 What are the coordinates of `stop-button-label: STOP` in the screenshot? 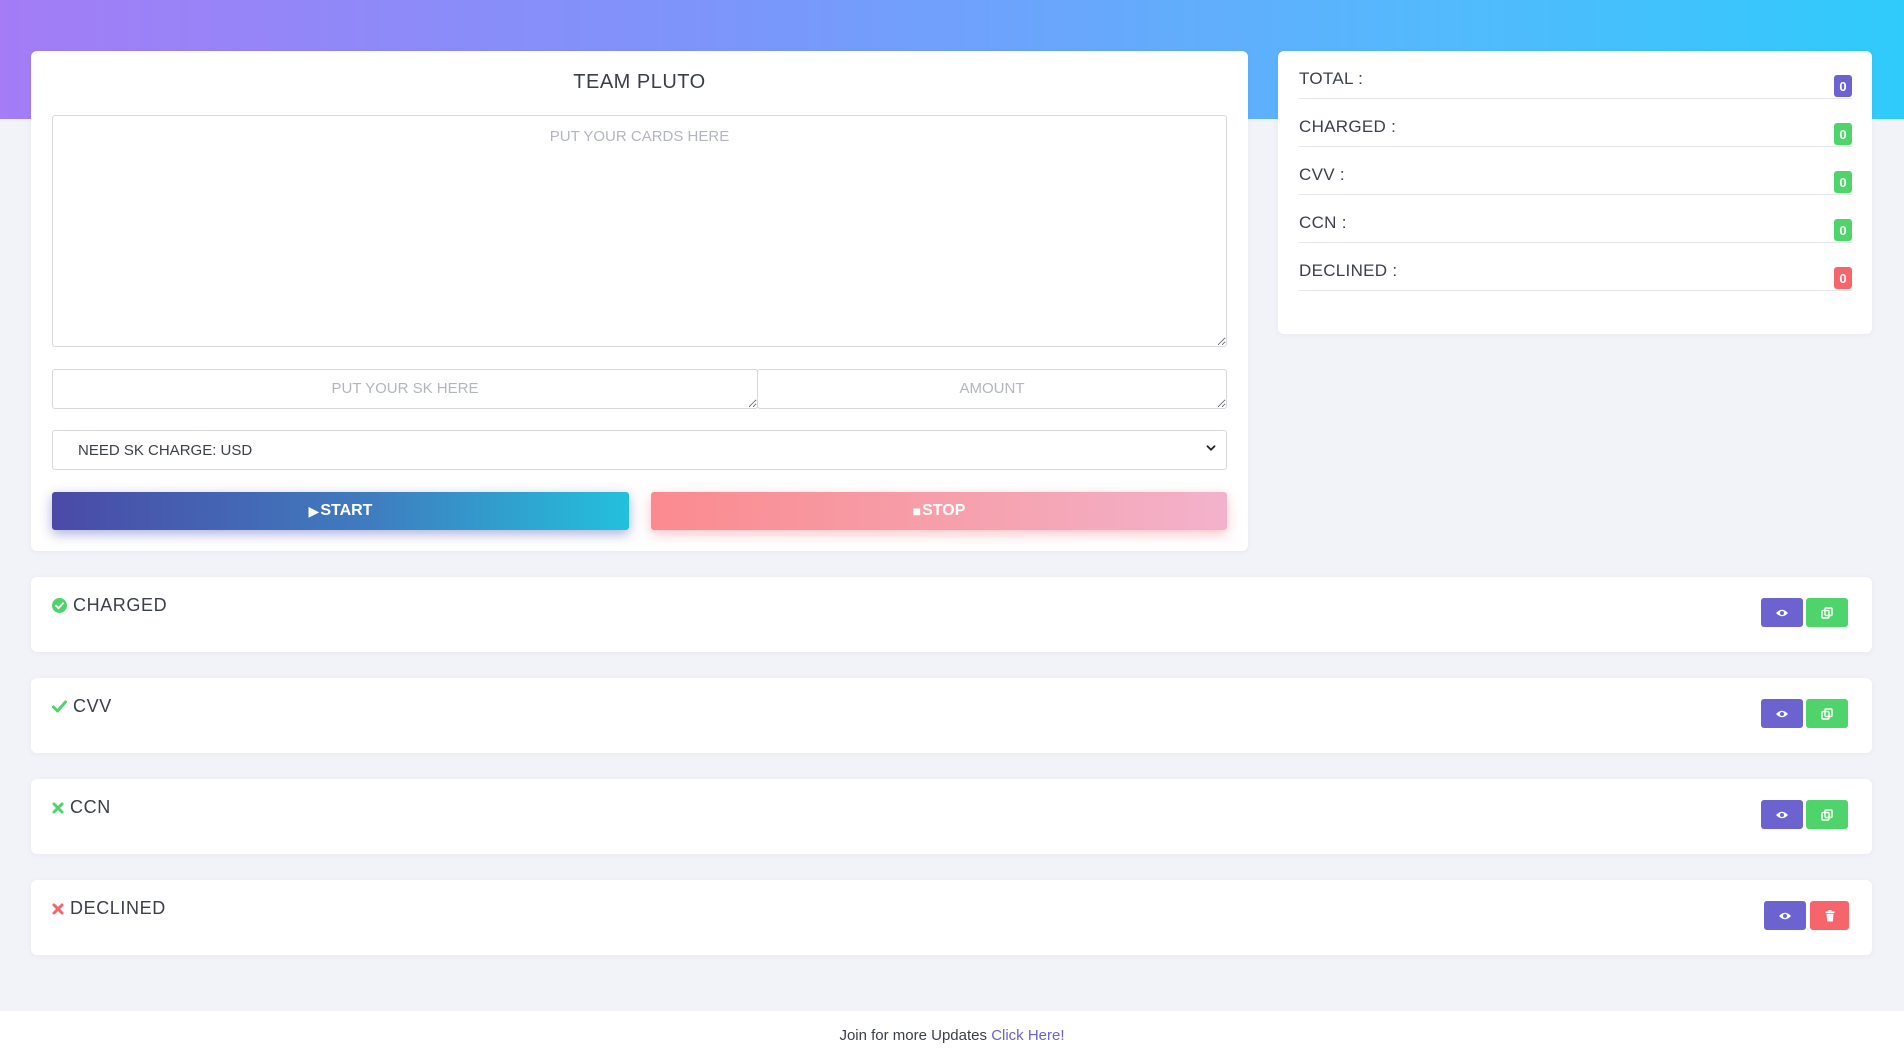 It's located at (944, 510).